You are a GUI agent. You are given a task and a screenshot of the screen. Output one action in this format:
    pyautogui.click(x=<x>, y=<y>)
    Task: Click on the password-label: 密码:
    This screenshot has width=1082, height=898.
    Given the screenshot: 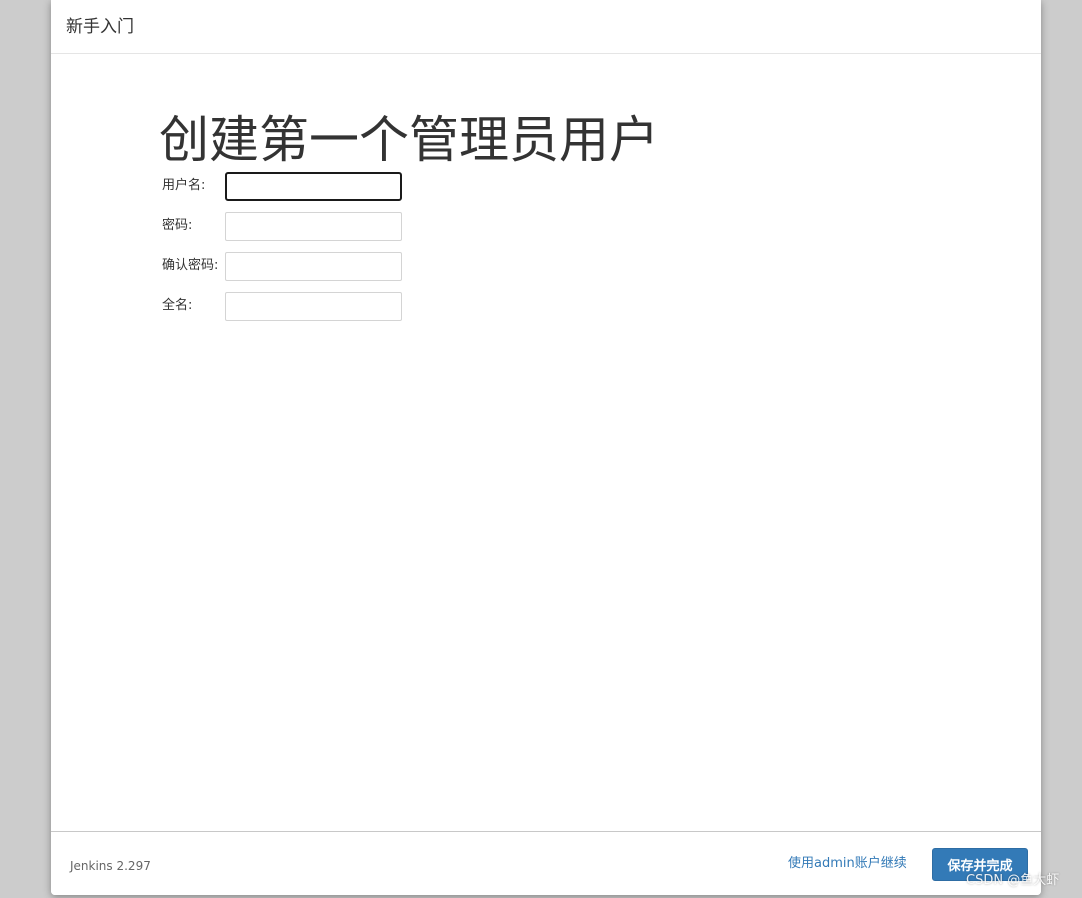 What is the action you would take?
    pyautogui.click(x=177, y=225)
    